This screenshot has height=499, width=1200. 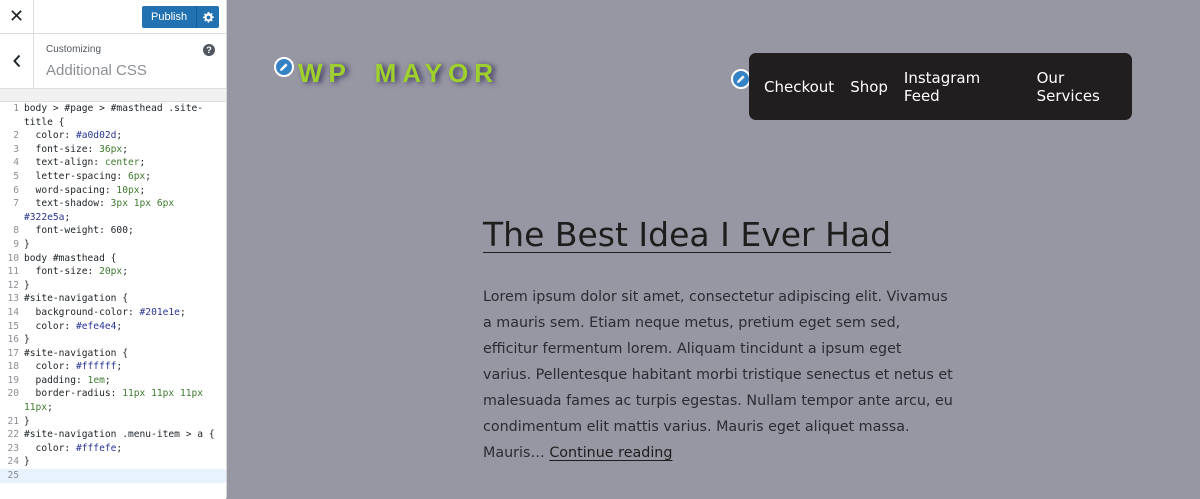 I want to click on code-line: 24}, so click(x=113, y=462).